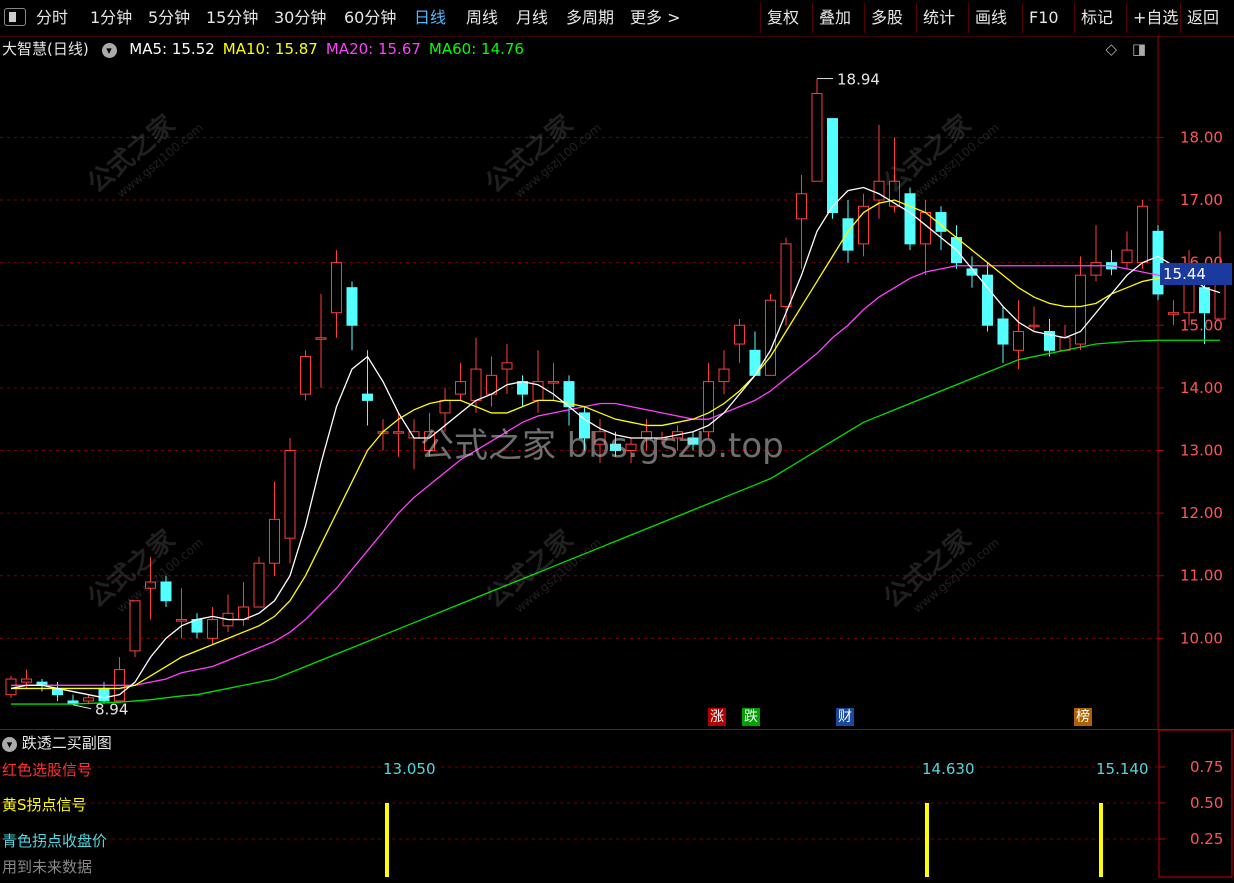 The height and width of the screenshot is (883, 1234). I want to click on toolbar-action-4: 画线, so click(990, 18).